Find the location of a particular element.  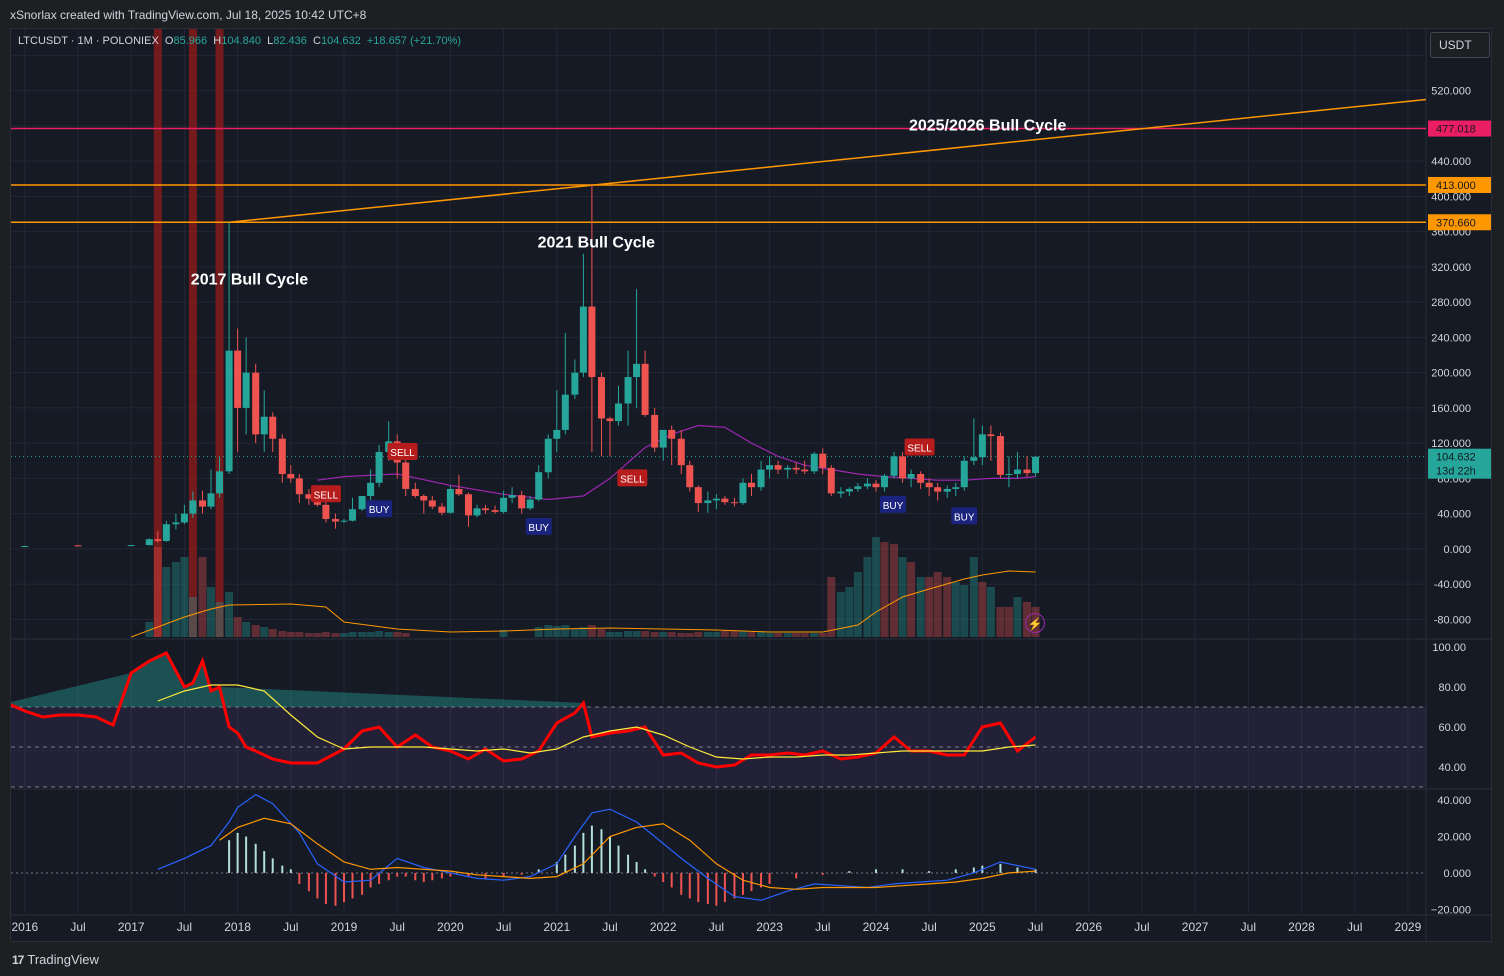

price-axis-tick: -80.000 is located at coordinates (1452, 620).